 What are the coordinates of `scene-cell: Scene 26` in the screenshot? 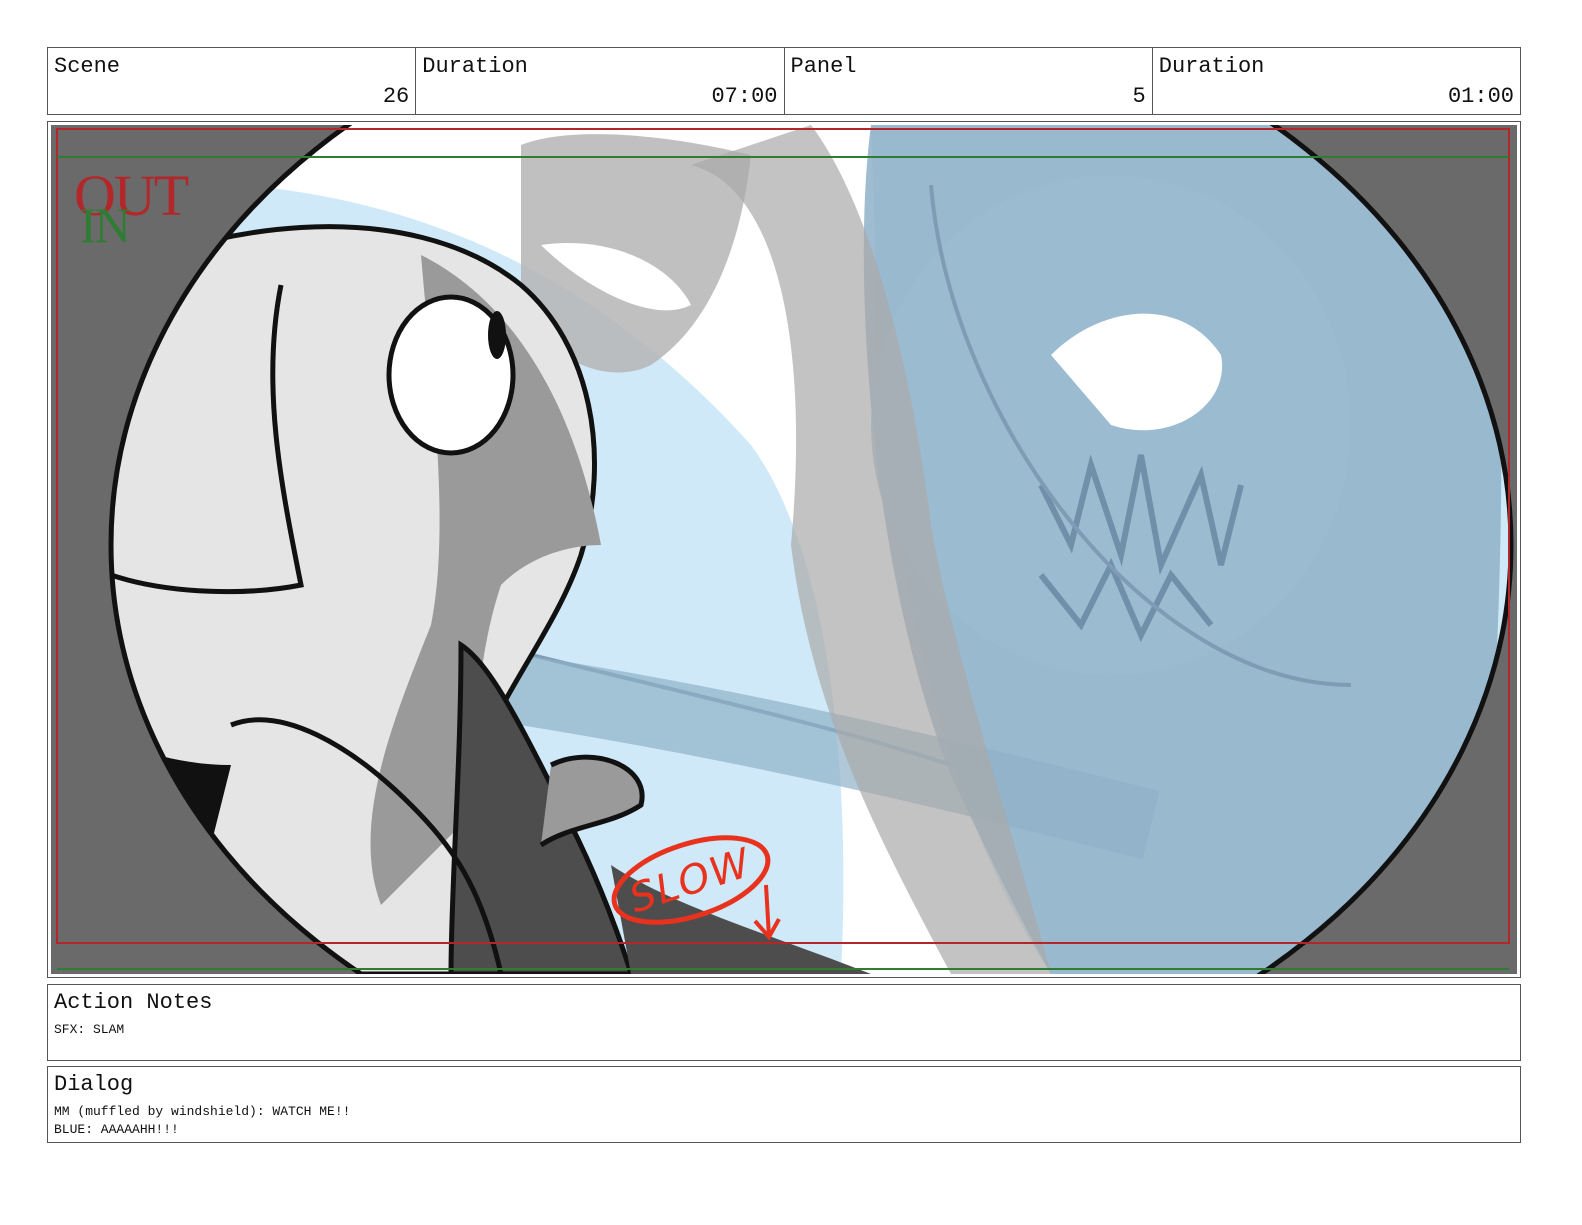 It's located at (232, 81).